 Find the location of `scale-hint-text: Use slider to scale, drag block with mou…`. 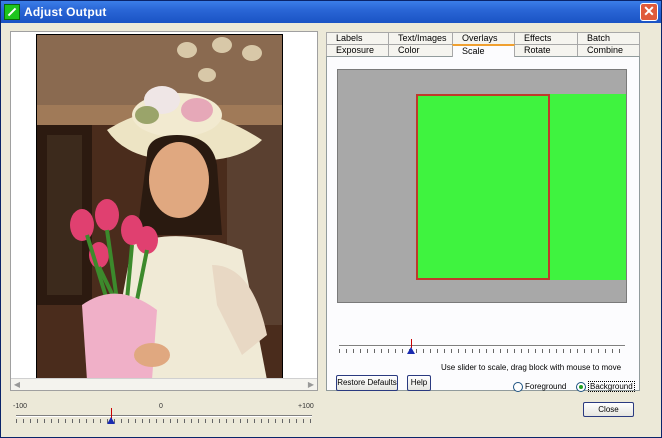

scale-hint-text: Use slider to scale, drag block with mou… is located at coordinates (531, 367).